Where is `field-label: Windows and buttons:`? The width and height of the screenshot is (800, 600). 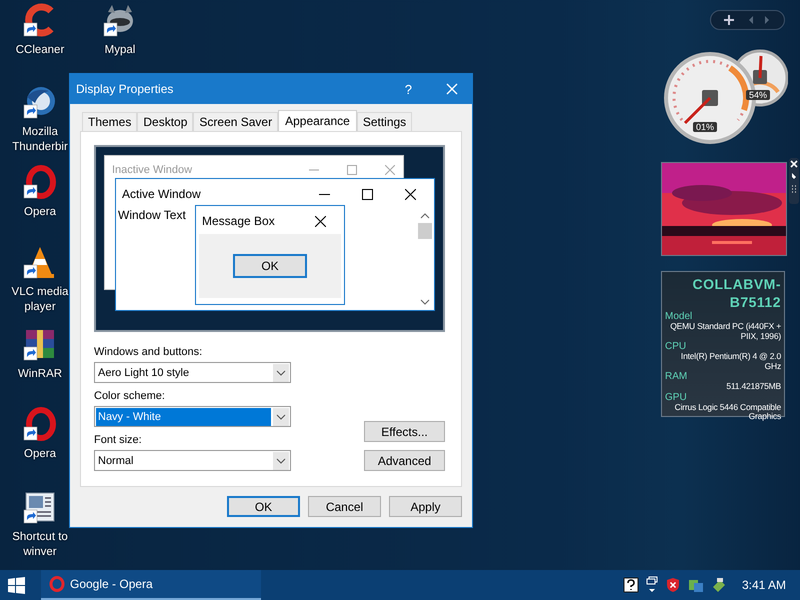 field-label: Windows and buttons: is located at coordinates (149, 352).